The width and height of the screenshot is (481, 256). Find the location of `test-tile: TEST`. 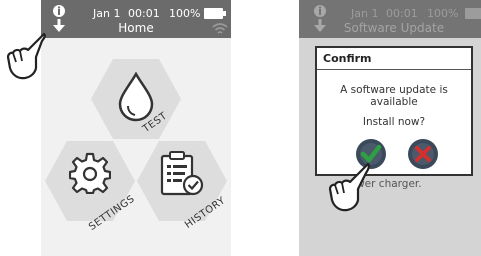

test-tile: TEST is located at coordinates (136, 99).